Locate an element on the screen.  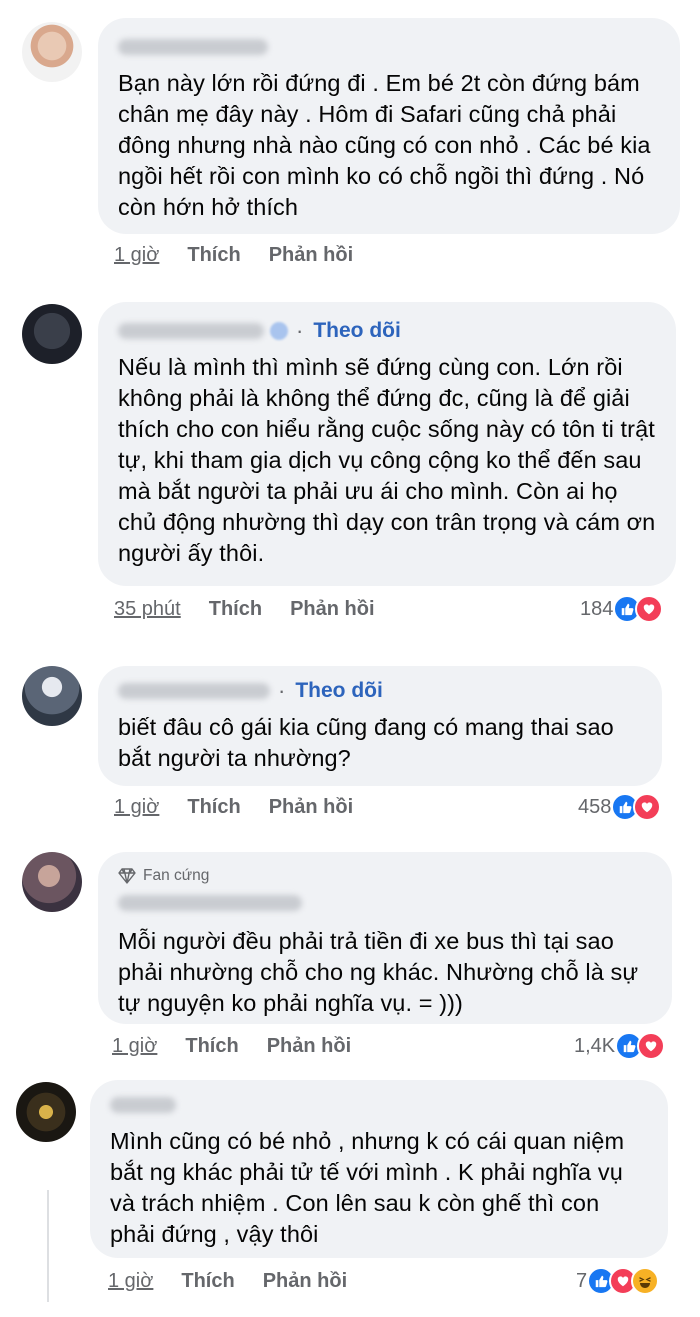
badge-label: Fan cứng is located at coordinates (176, 875).